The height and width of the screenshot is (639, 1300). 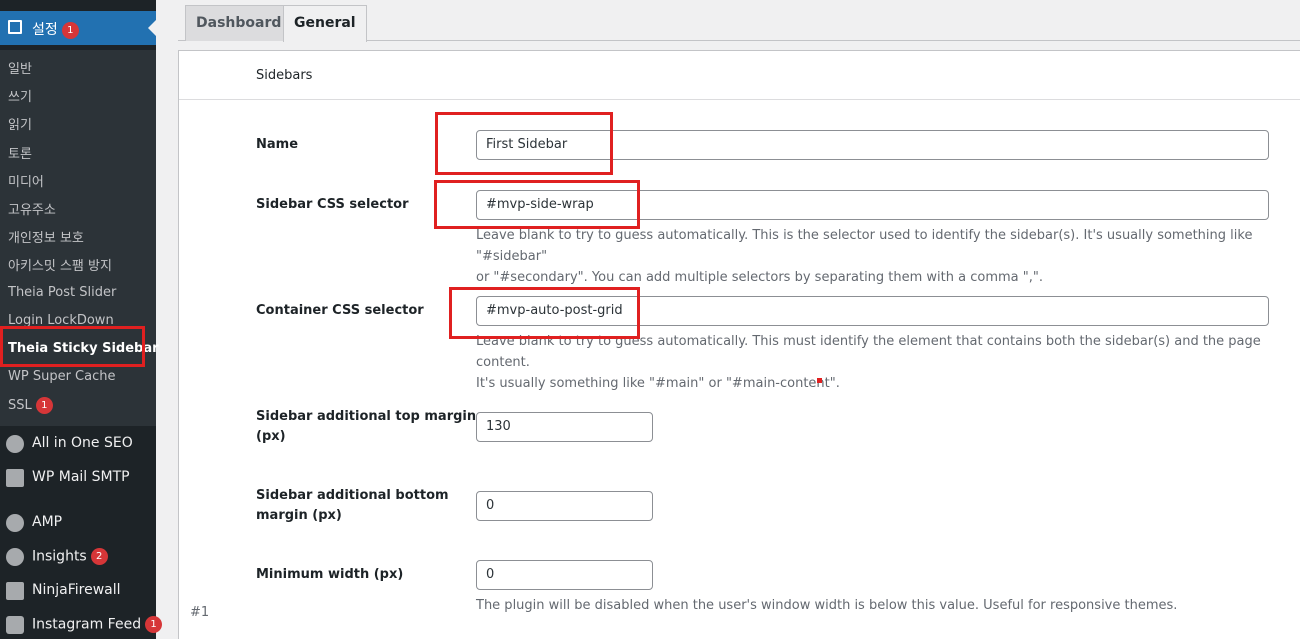 What do you see at coordinates (20, 67) in the screenshot?
I see `submenu-item-general: 일반` at bounding box center [20, 67].